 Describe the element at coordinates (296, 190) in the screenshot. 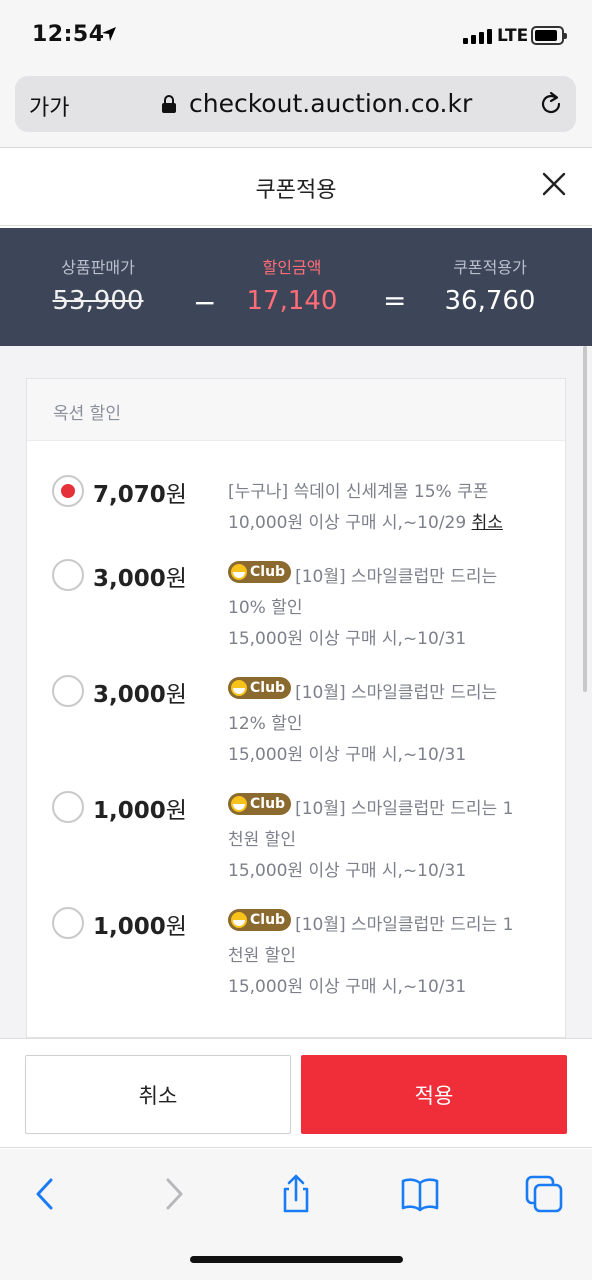

I see `page-title: 쿠폰적용` at that location.